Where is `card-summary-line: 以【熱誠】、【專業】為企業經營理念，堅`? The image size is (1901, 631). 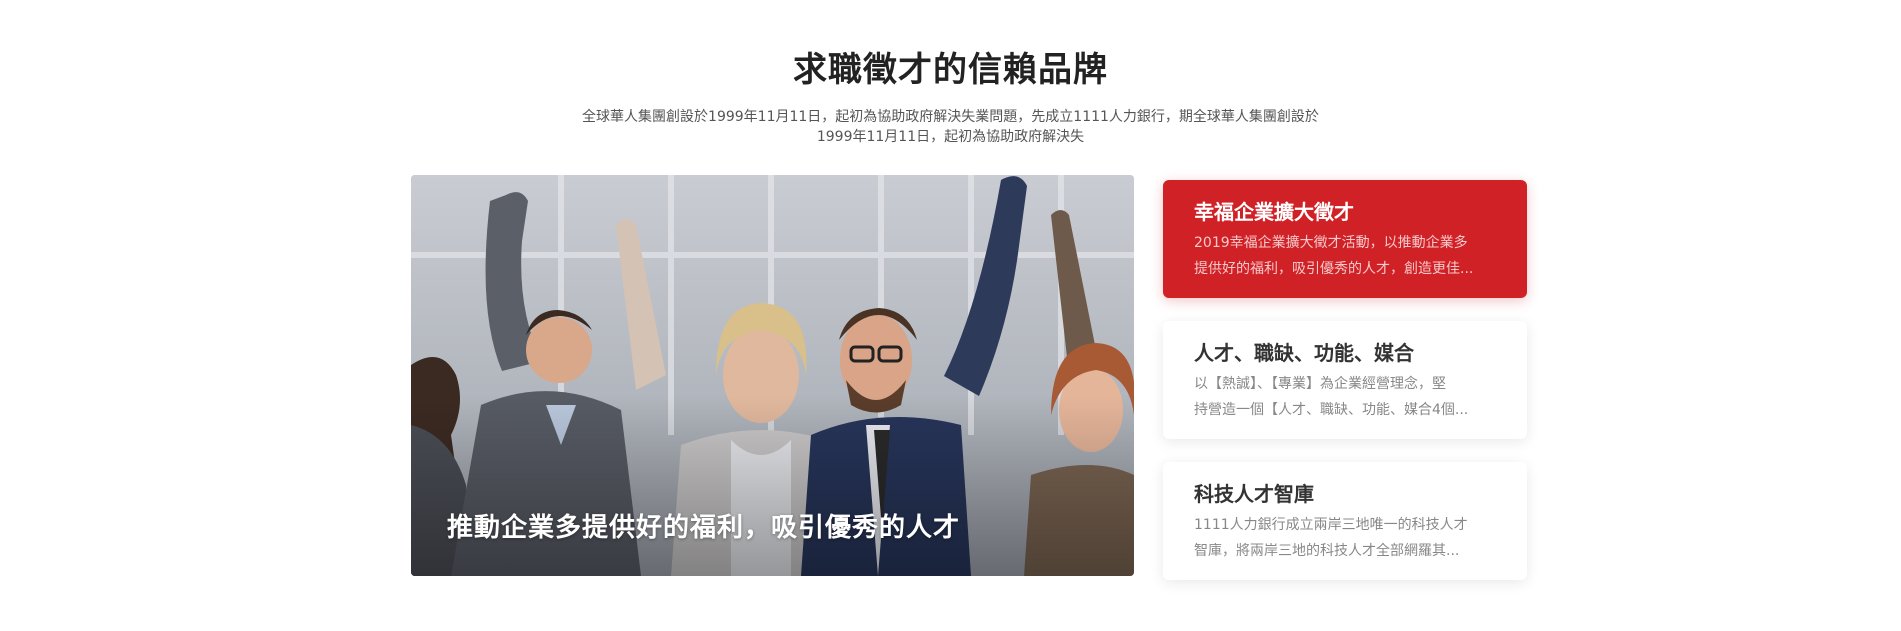 card-summary-line: 以【熱誠】、【專業】為企業經營理念，堅 is located at coordinates (1320, 384).